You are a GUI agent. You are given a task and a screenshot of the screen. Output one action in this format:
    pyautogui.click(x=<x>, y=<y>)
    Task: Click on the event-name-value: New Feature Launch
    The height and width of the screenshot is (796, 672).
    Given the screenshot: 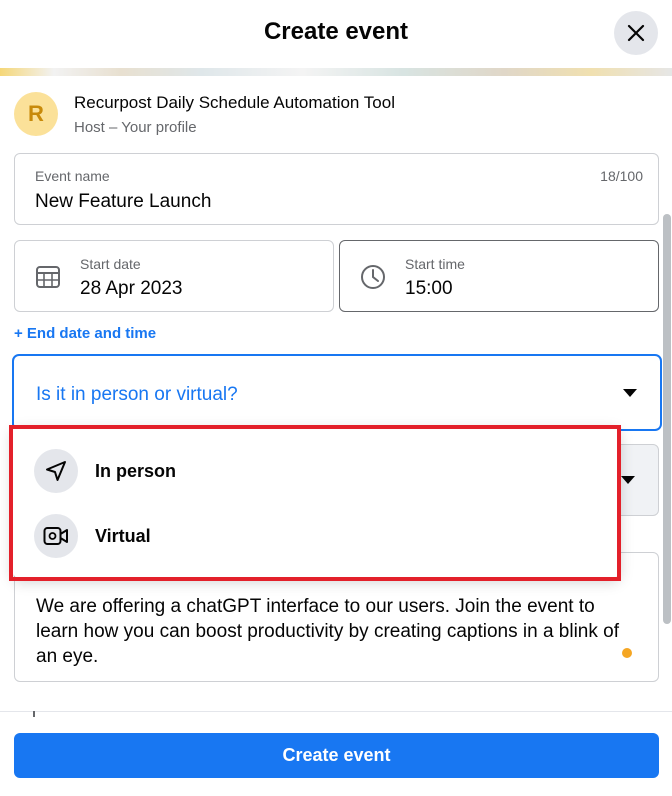 What is the action you would take?
    pyautogui.click(x=123, y=201)
    